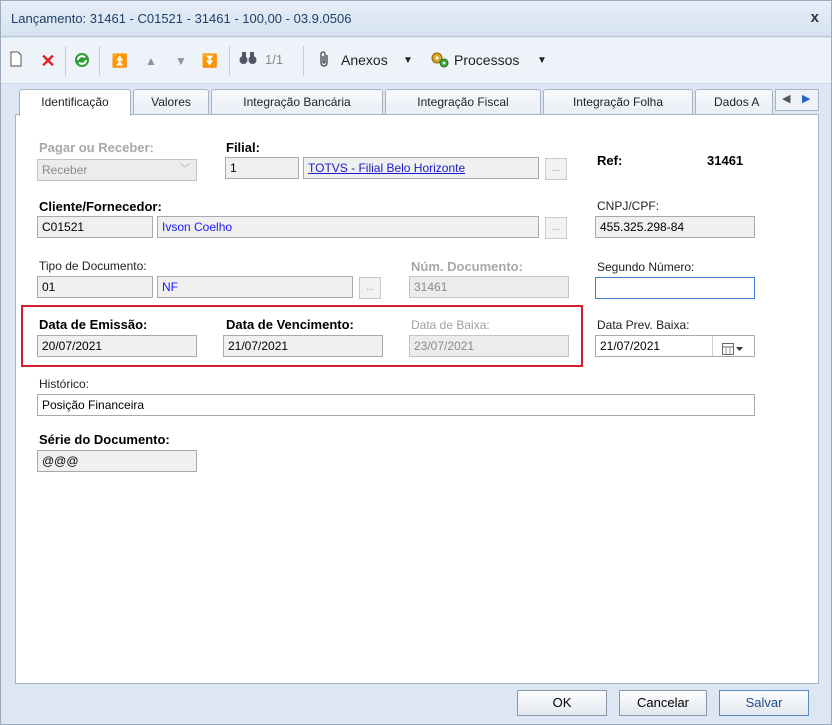 This screenshot has height=725, width=832. What do you see at coordinates (248, 61) in the screenshot?
I see `binoculars-icon` at bounding box center [248, 61].